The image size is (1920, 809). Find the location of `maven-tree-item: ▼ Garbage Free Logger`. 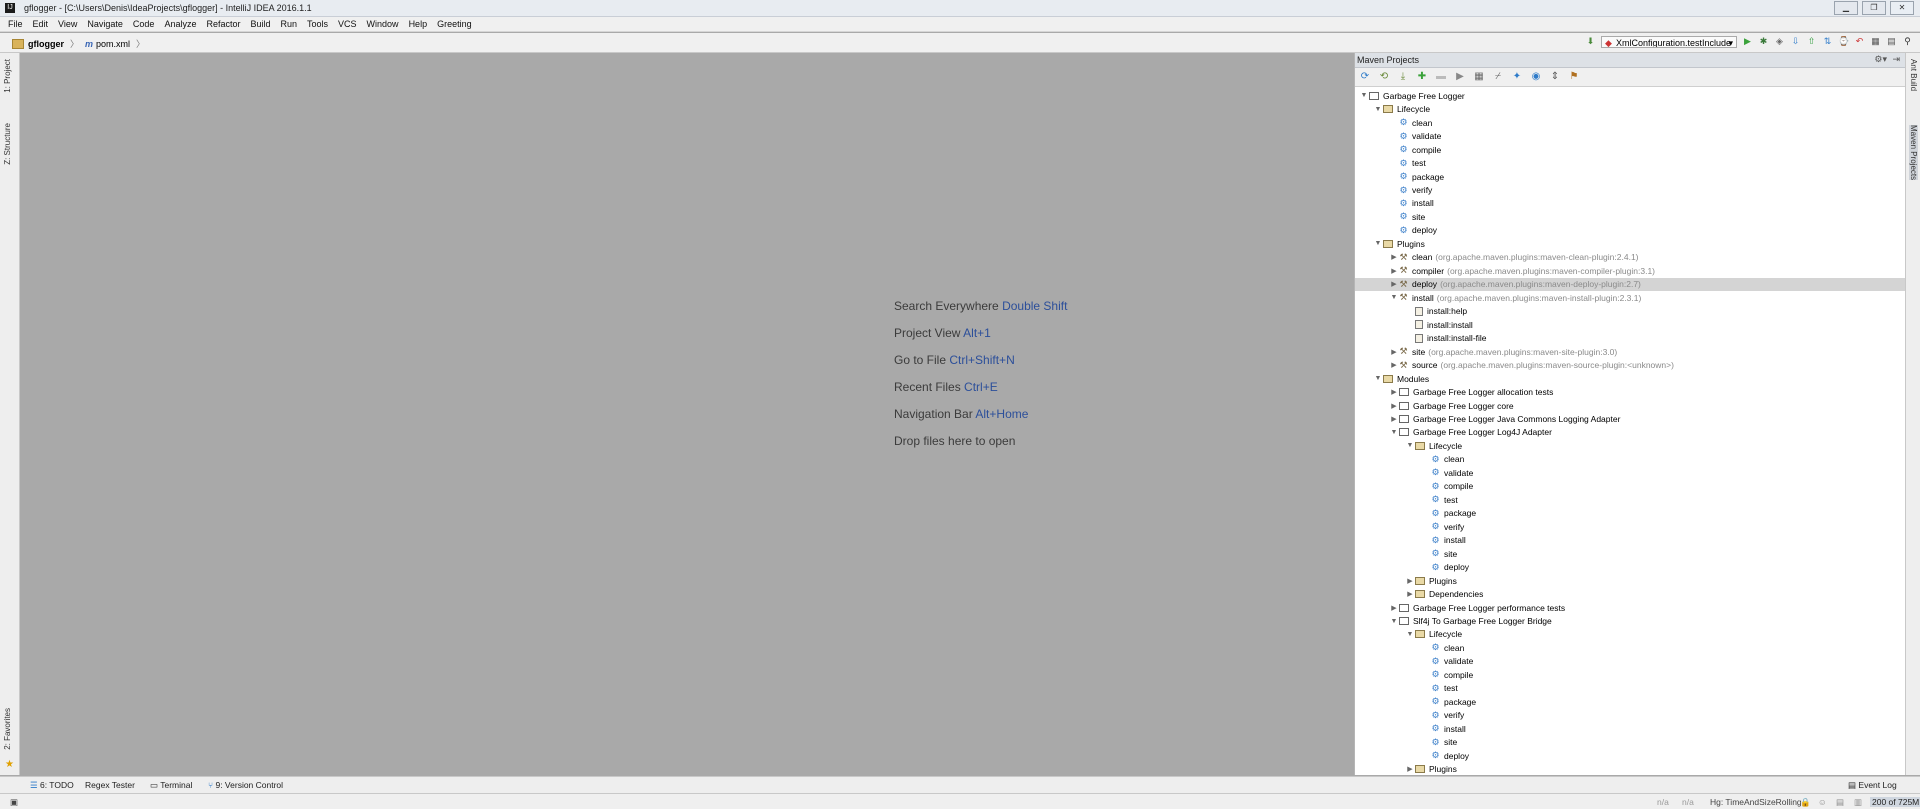

maven-tree-item: ▼ Garbage Free Logger is located at coordinates (1630, 95).